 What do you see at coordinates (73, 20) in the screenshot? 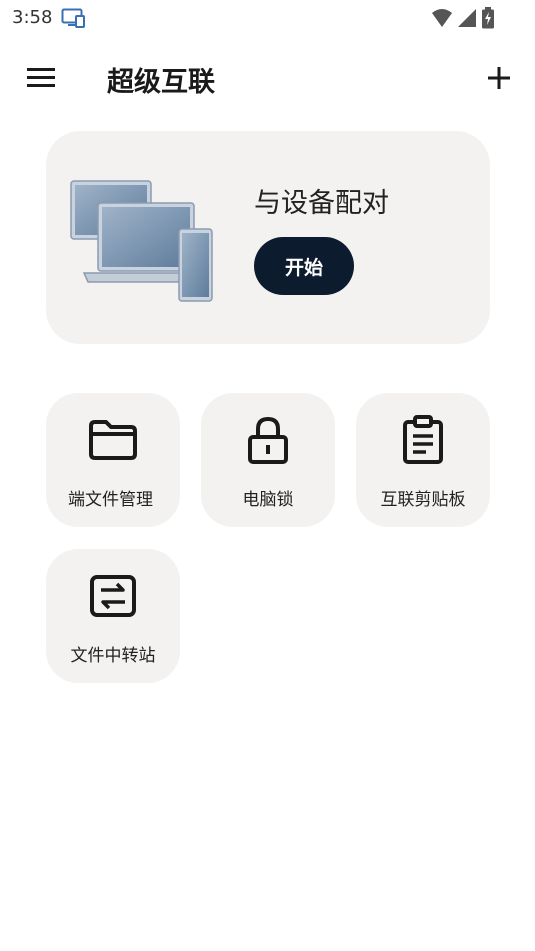
I see `cast-icon` at bounding box center [73, 20].